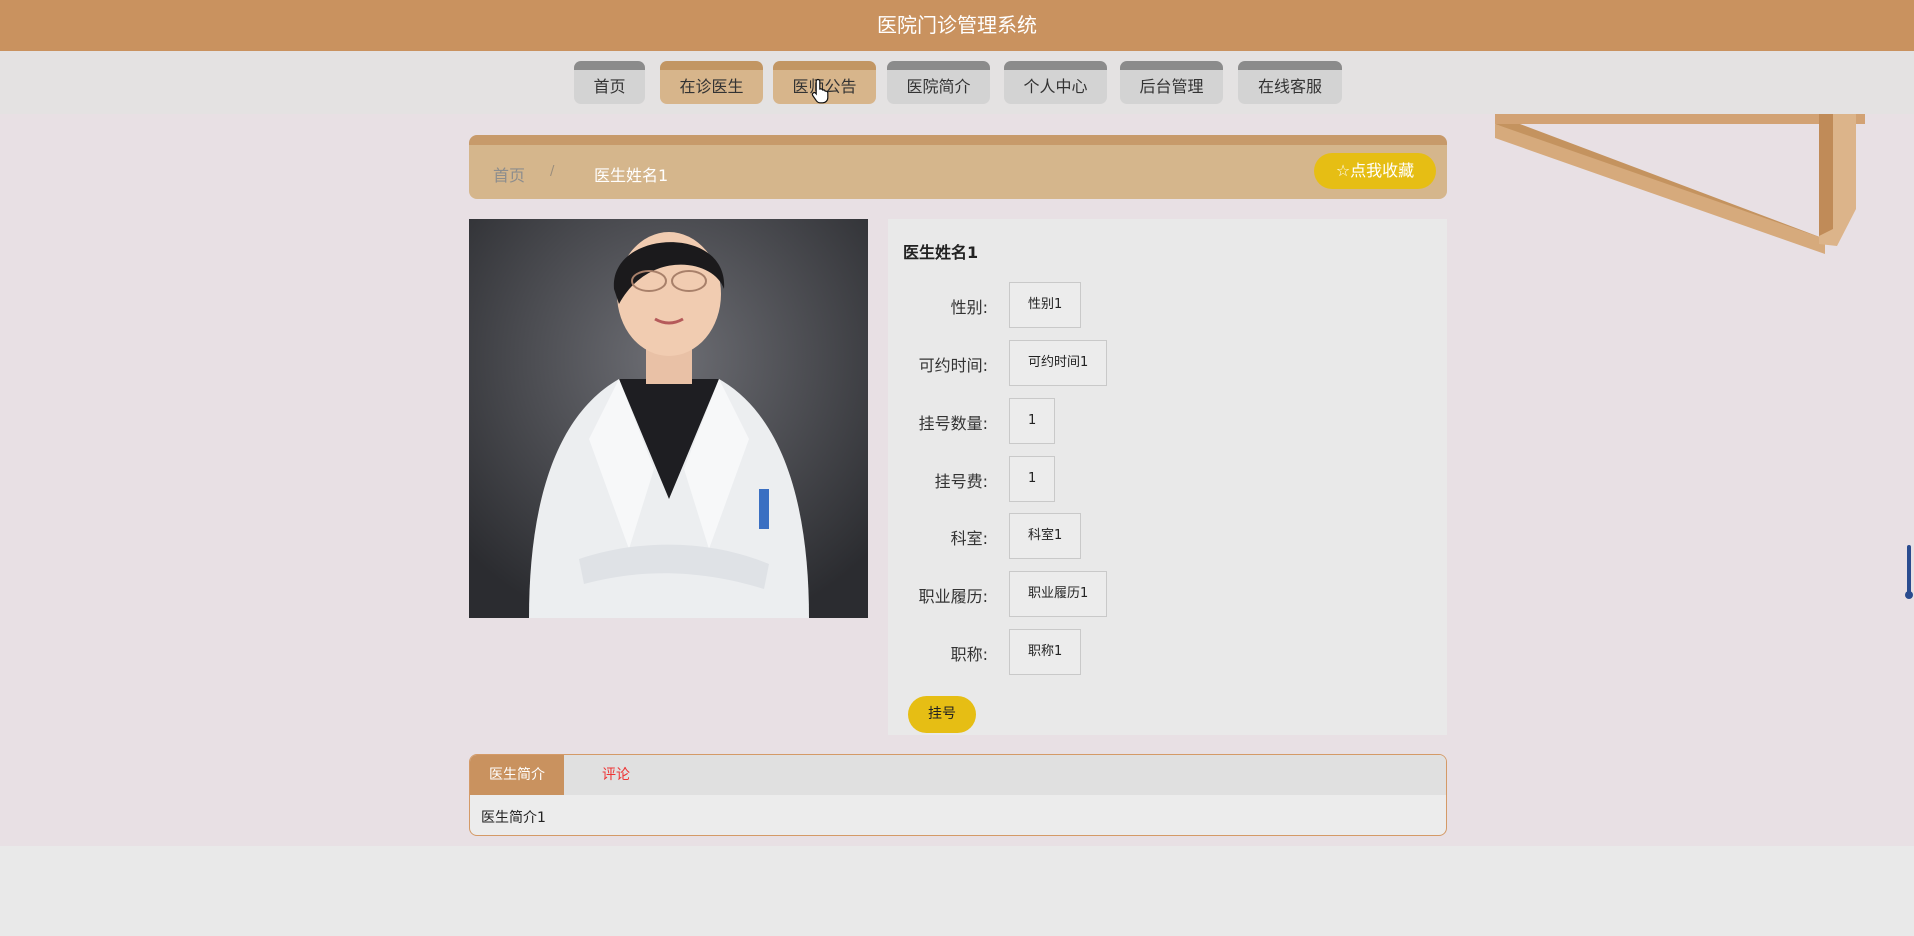 Image resolution: width=1914 pixels, height=936 pixels. What do you see at coordinates (711, 82) in the screenshot?
I see `nav-doctors: 在诊医生` at bounding box center [711, 82].